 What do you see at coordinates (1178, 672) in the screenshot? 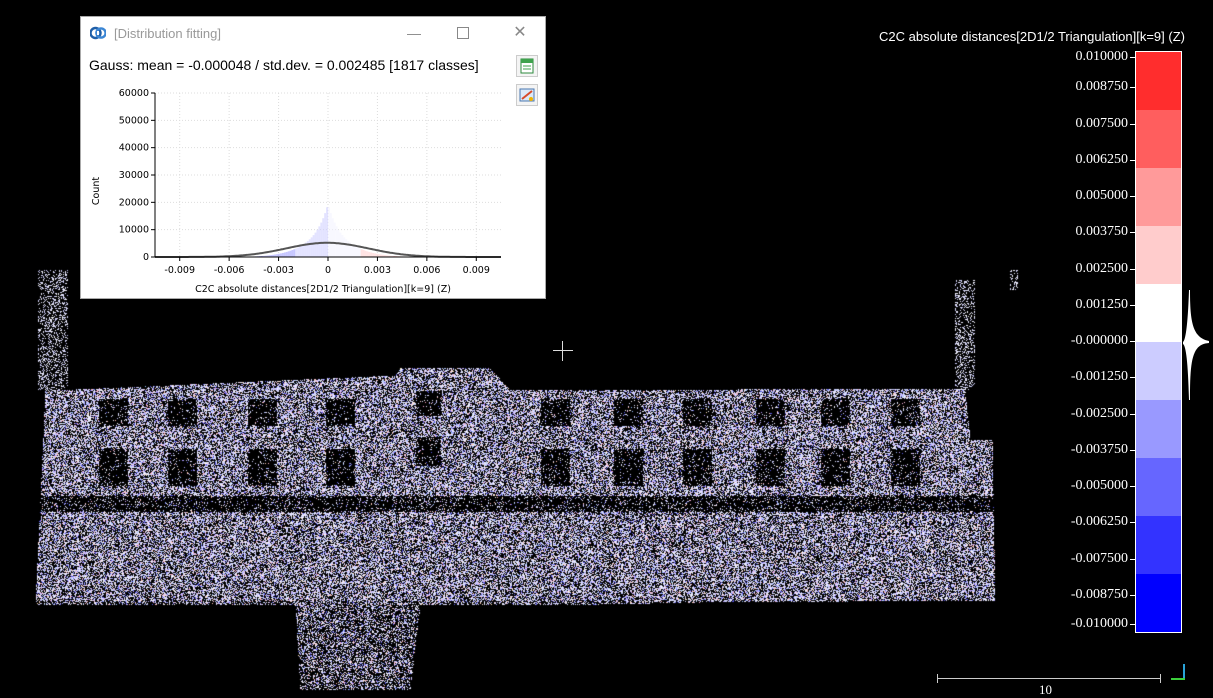
I see `axis-trihedron-icon` at bounding box center [1178, 672].